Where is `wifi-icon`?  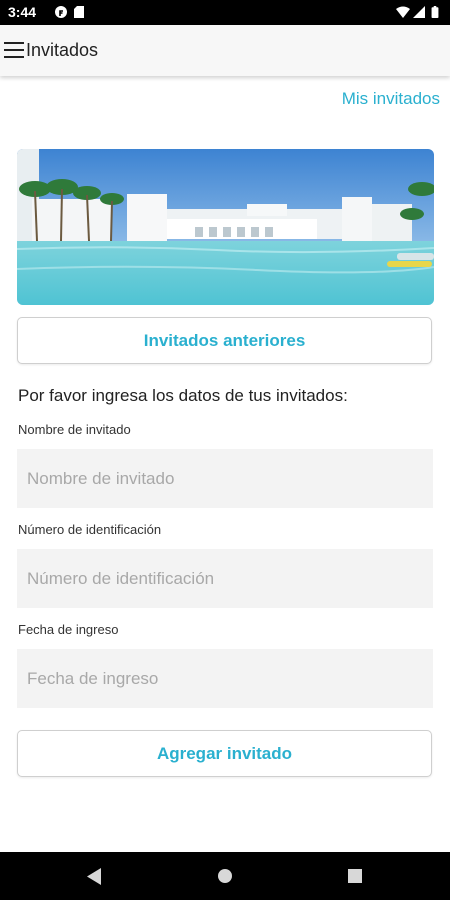
wifi-icon is located at coordinates (403, 12).